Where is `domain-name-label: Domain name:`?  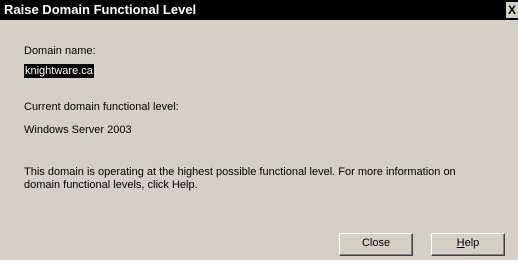 domain-name-label: Domain name: is located at coordinates (60, 51).